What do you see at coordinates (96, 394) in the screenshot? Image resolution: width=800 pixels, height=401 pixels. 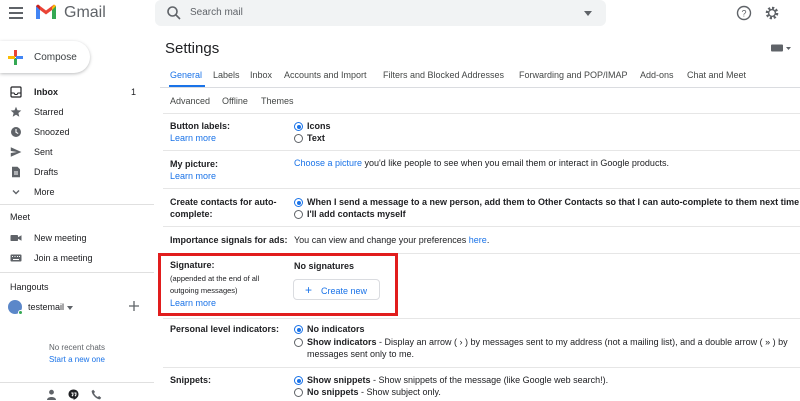 I see `phone-icon` at bounding box center [96, 394].